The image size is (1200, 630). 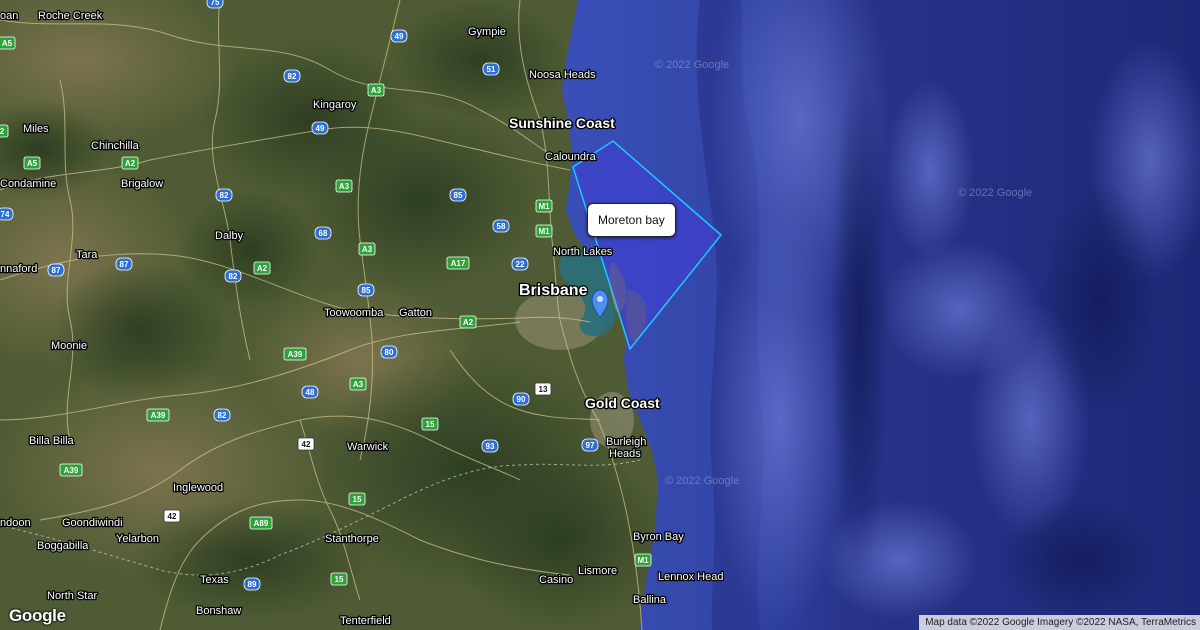 I want to click on road-shield-icon: 80, so click(x=389, y=352).